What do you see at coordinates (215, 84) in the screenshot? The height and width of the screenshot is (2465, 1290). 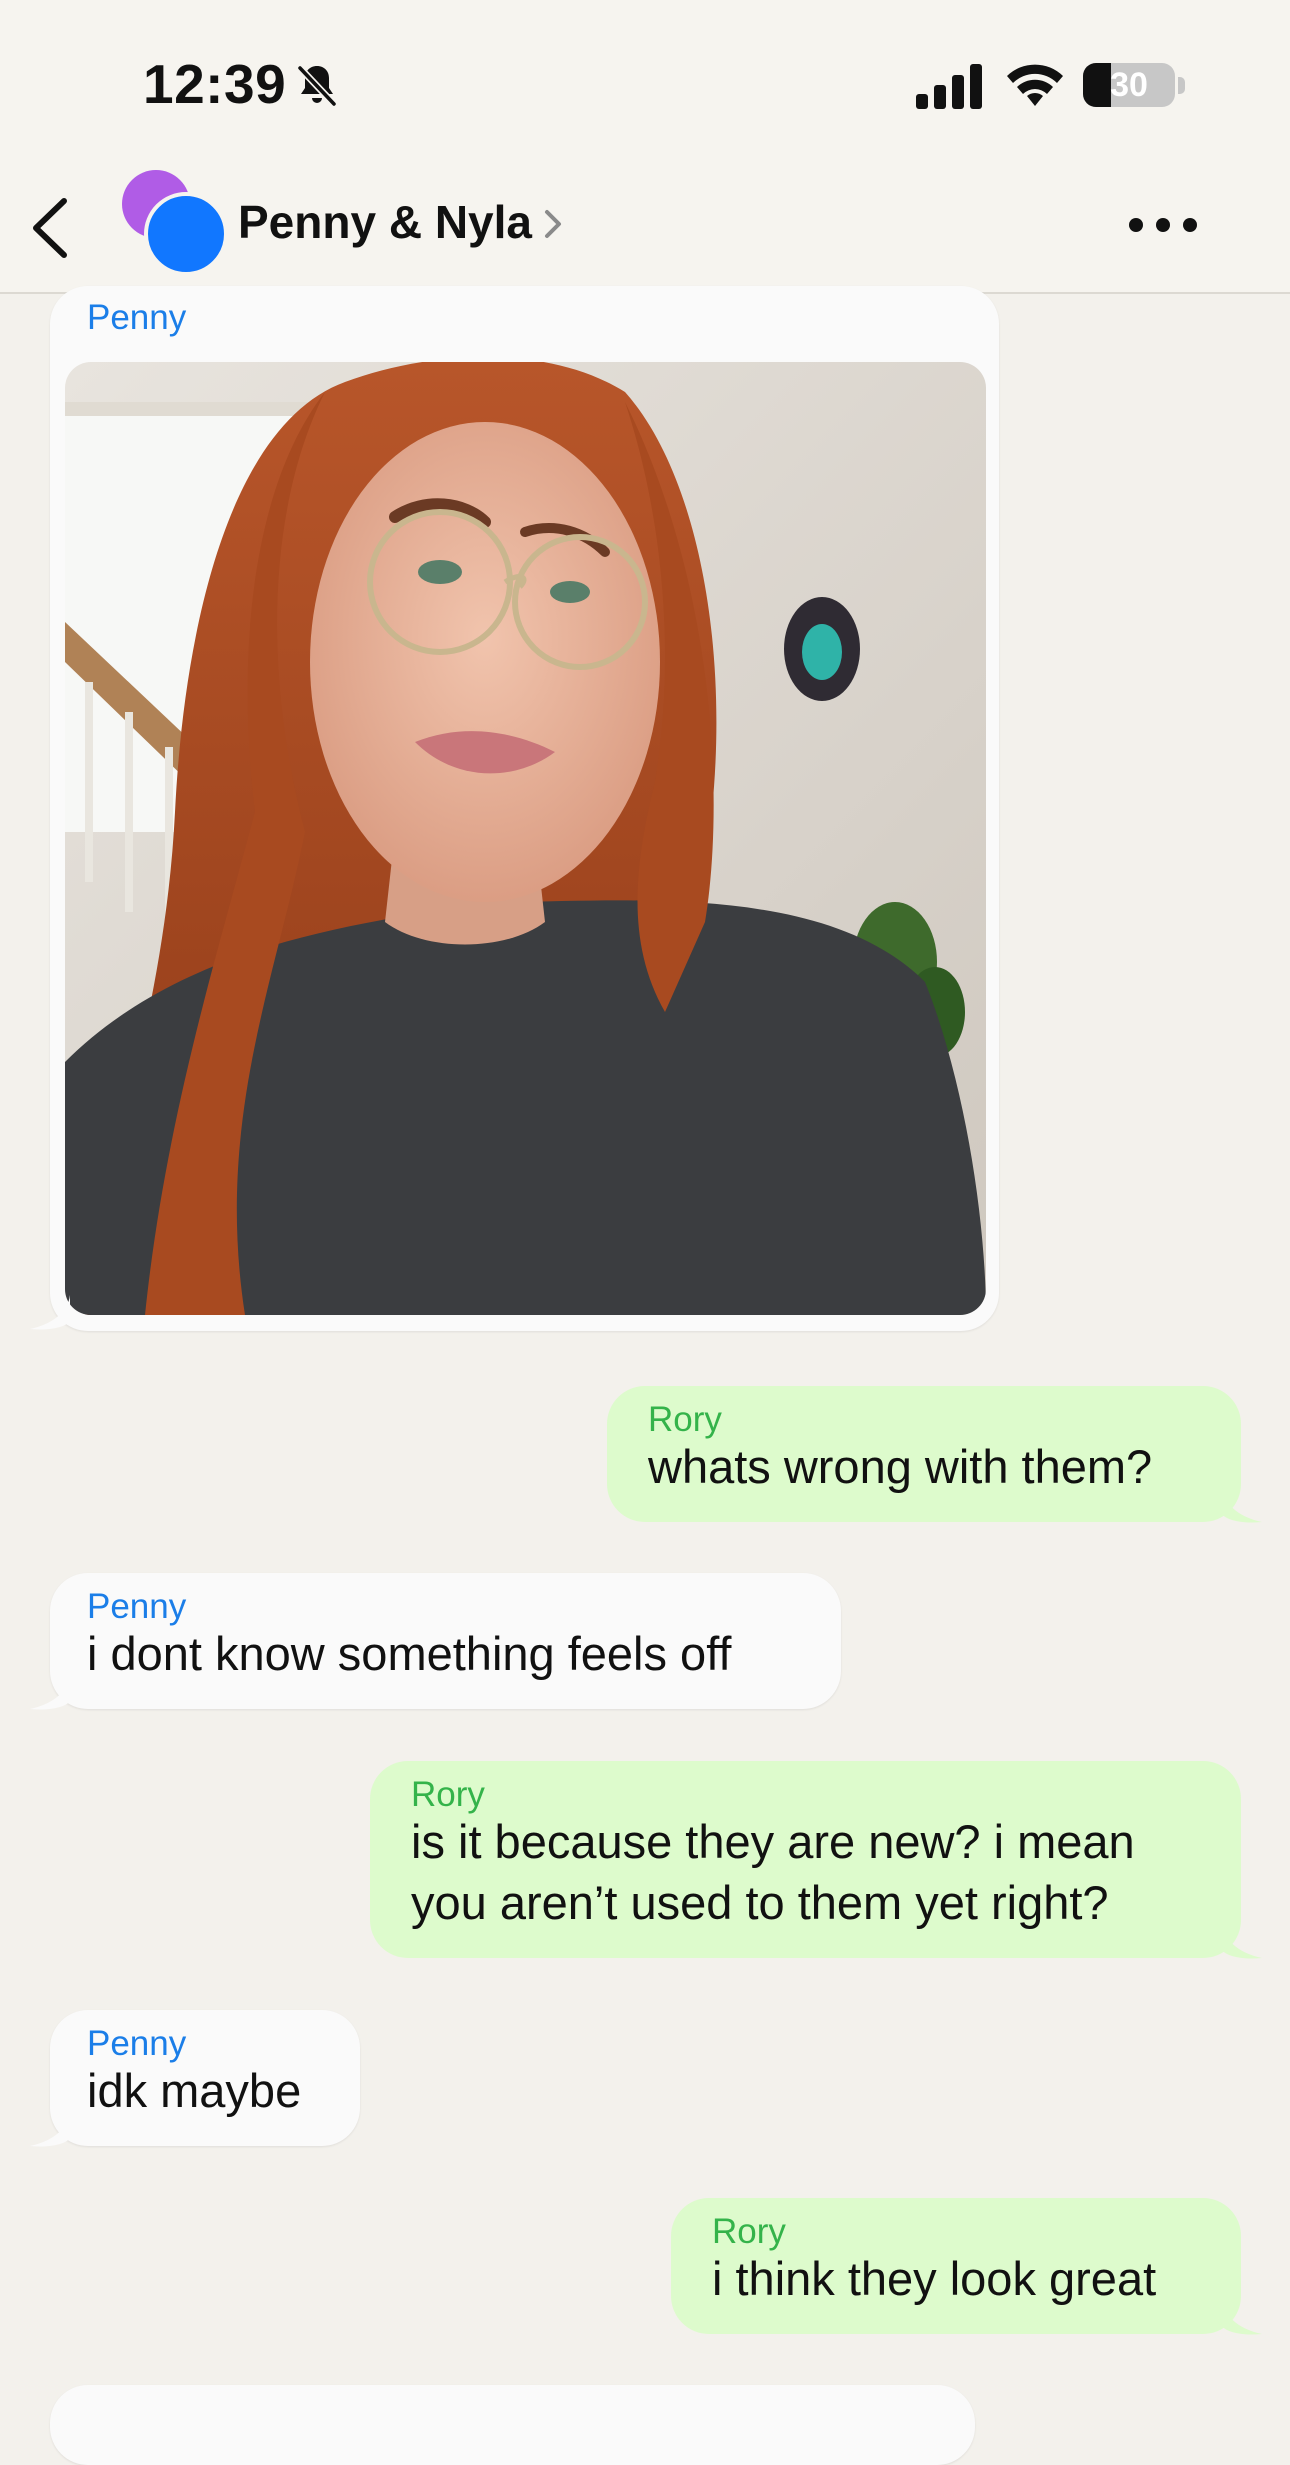 I see `status-time: 12:39` at bounding box center [215, 84].